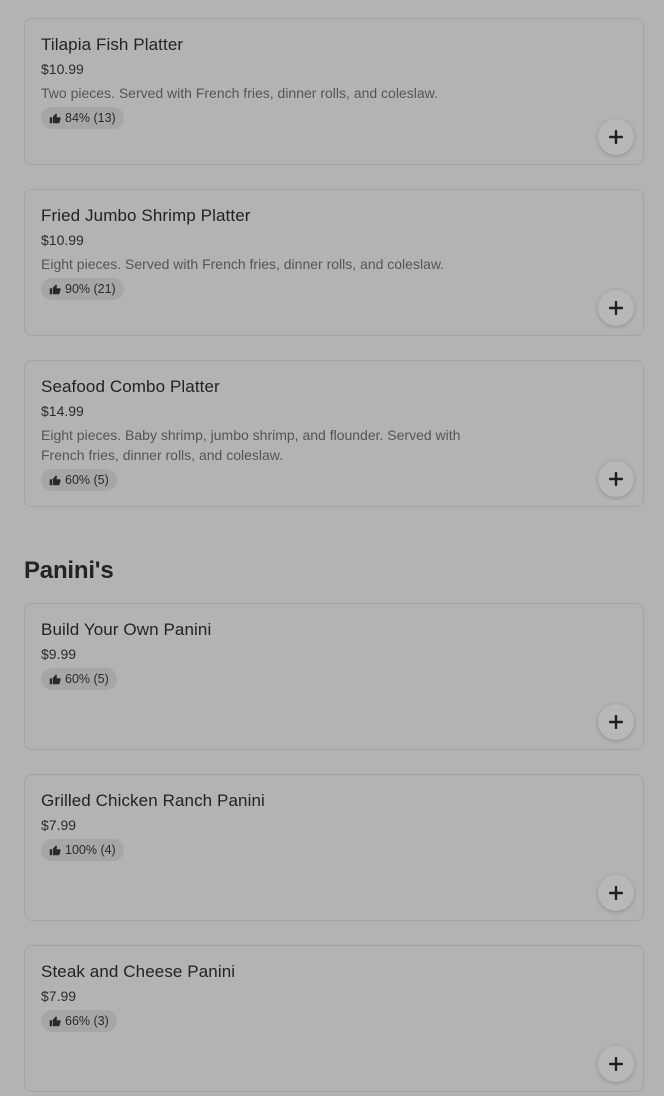  What do you see at coordinates (87, 1021) in the screenshot?
I see `rating-text: 66% (3)` at bounding box center [87, 1021].